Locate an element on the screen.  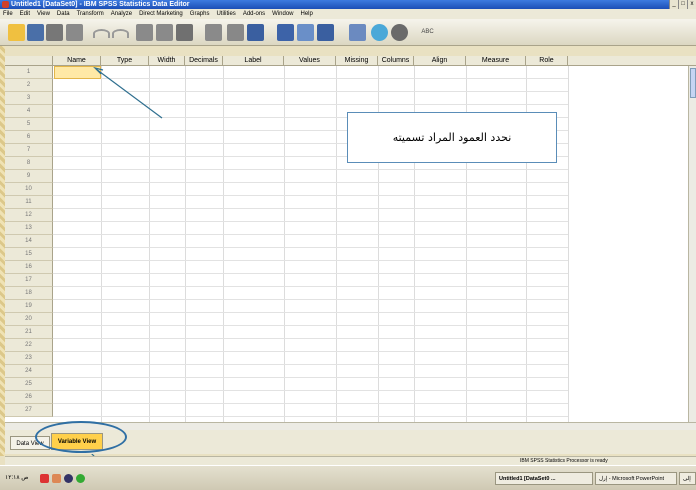
weight-cases-icon is located at coordinates (305, 32).